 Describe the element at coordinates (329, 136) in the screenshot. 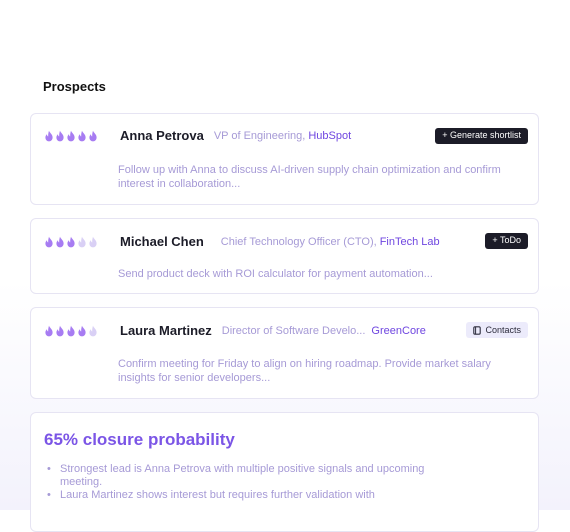

I see `prospect-company: HubSpot` at that location.